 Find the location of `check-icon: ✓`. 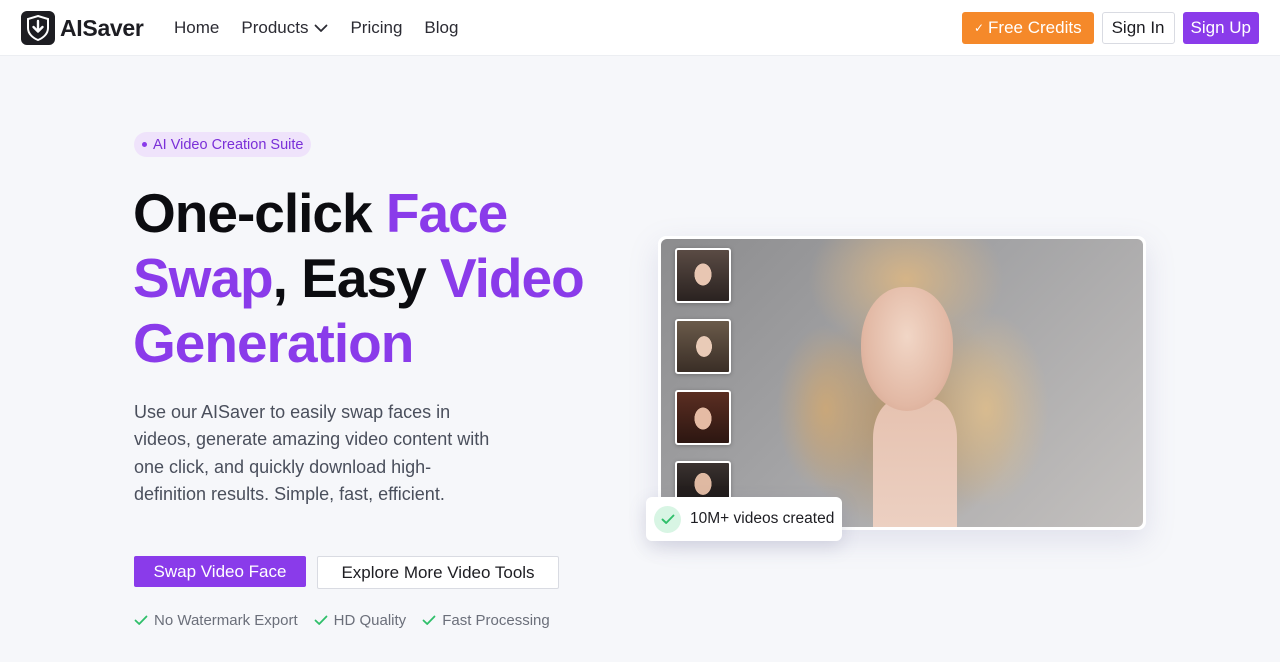

check-icon: ✓ is located at coordinates (979, 28).